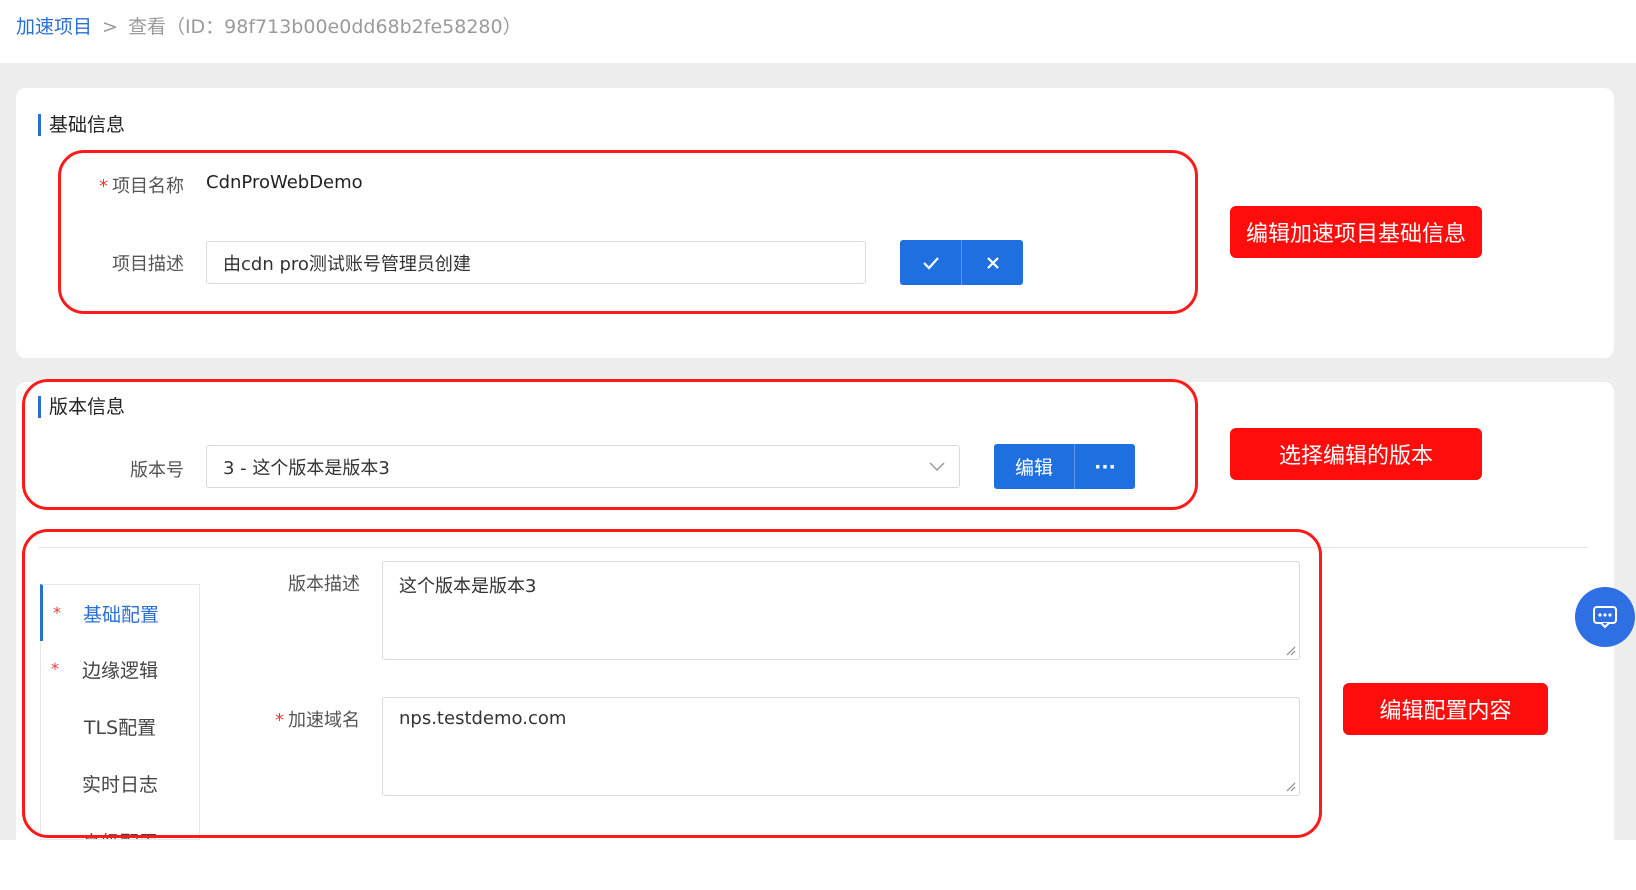  Describe the element at coordinates (324, 27) in the screenshot. I see `breadcrumb-current: 查看（ID：98f713b00e0dd68b2fe58280）` at that location.